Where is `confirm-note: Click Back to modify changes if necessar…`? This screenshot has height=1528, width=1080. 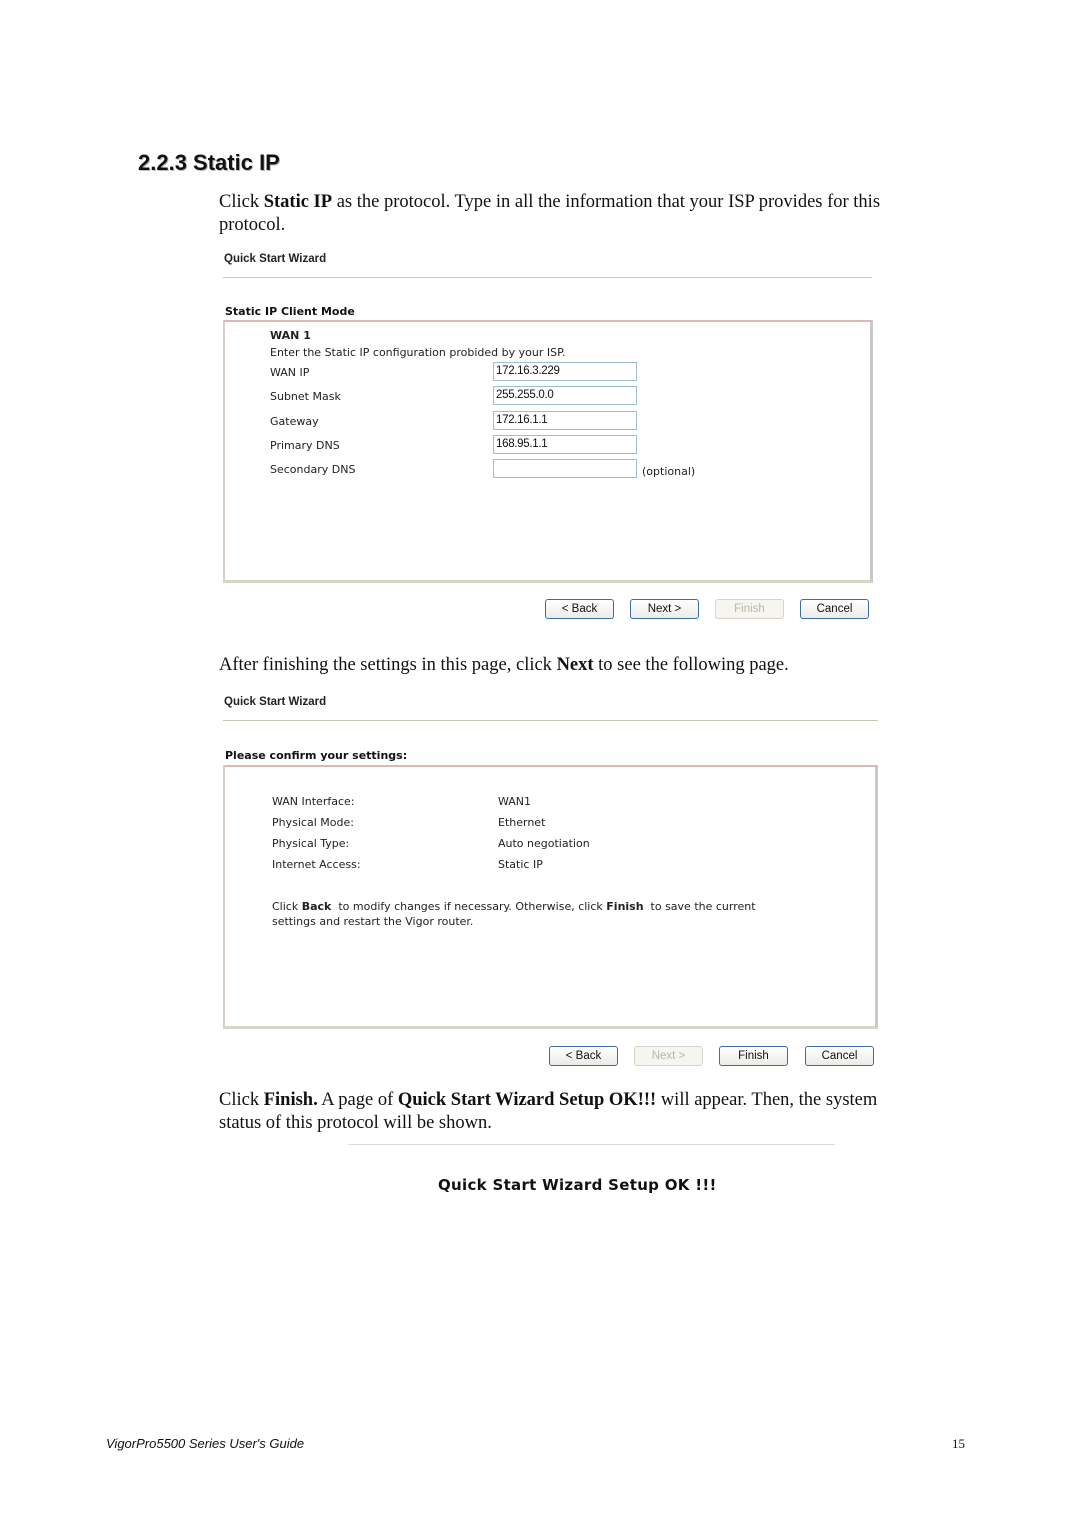
confirm-note: Click Back to modify changes if necessar… is located at coordinates (567, 914).